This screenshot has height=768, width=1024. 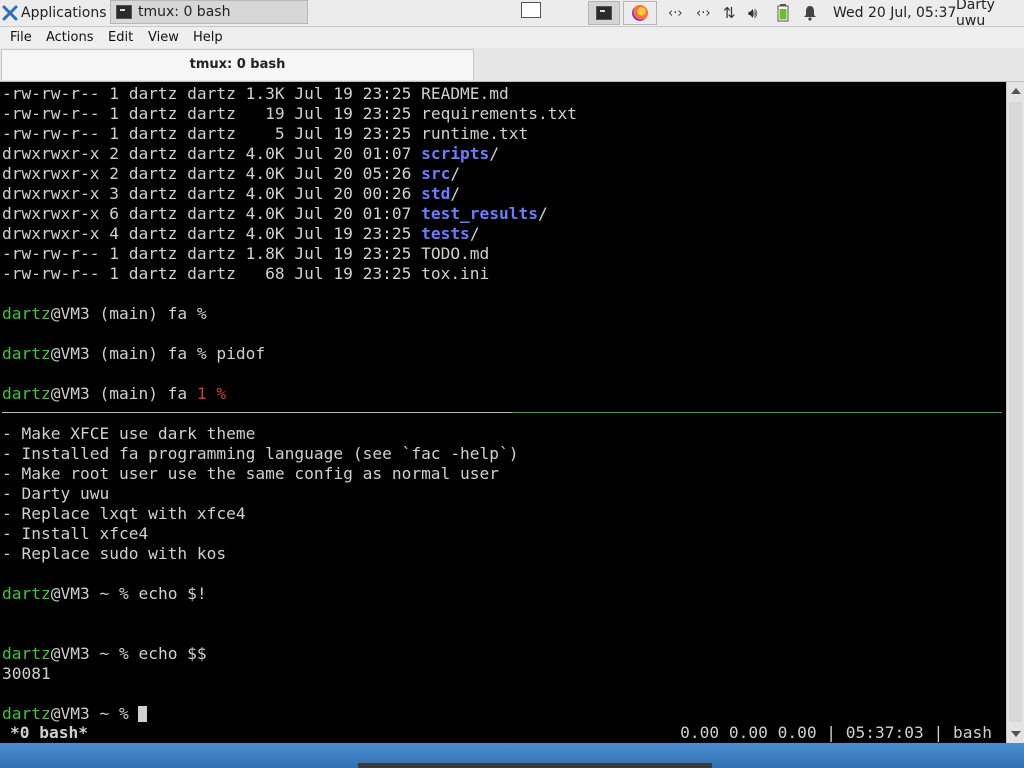 What do you see at coordinates (70, 37) in the screenshot?
I see `menu-actions: Actions` at bounding box center [70, 37].